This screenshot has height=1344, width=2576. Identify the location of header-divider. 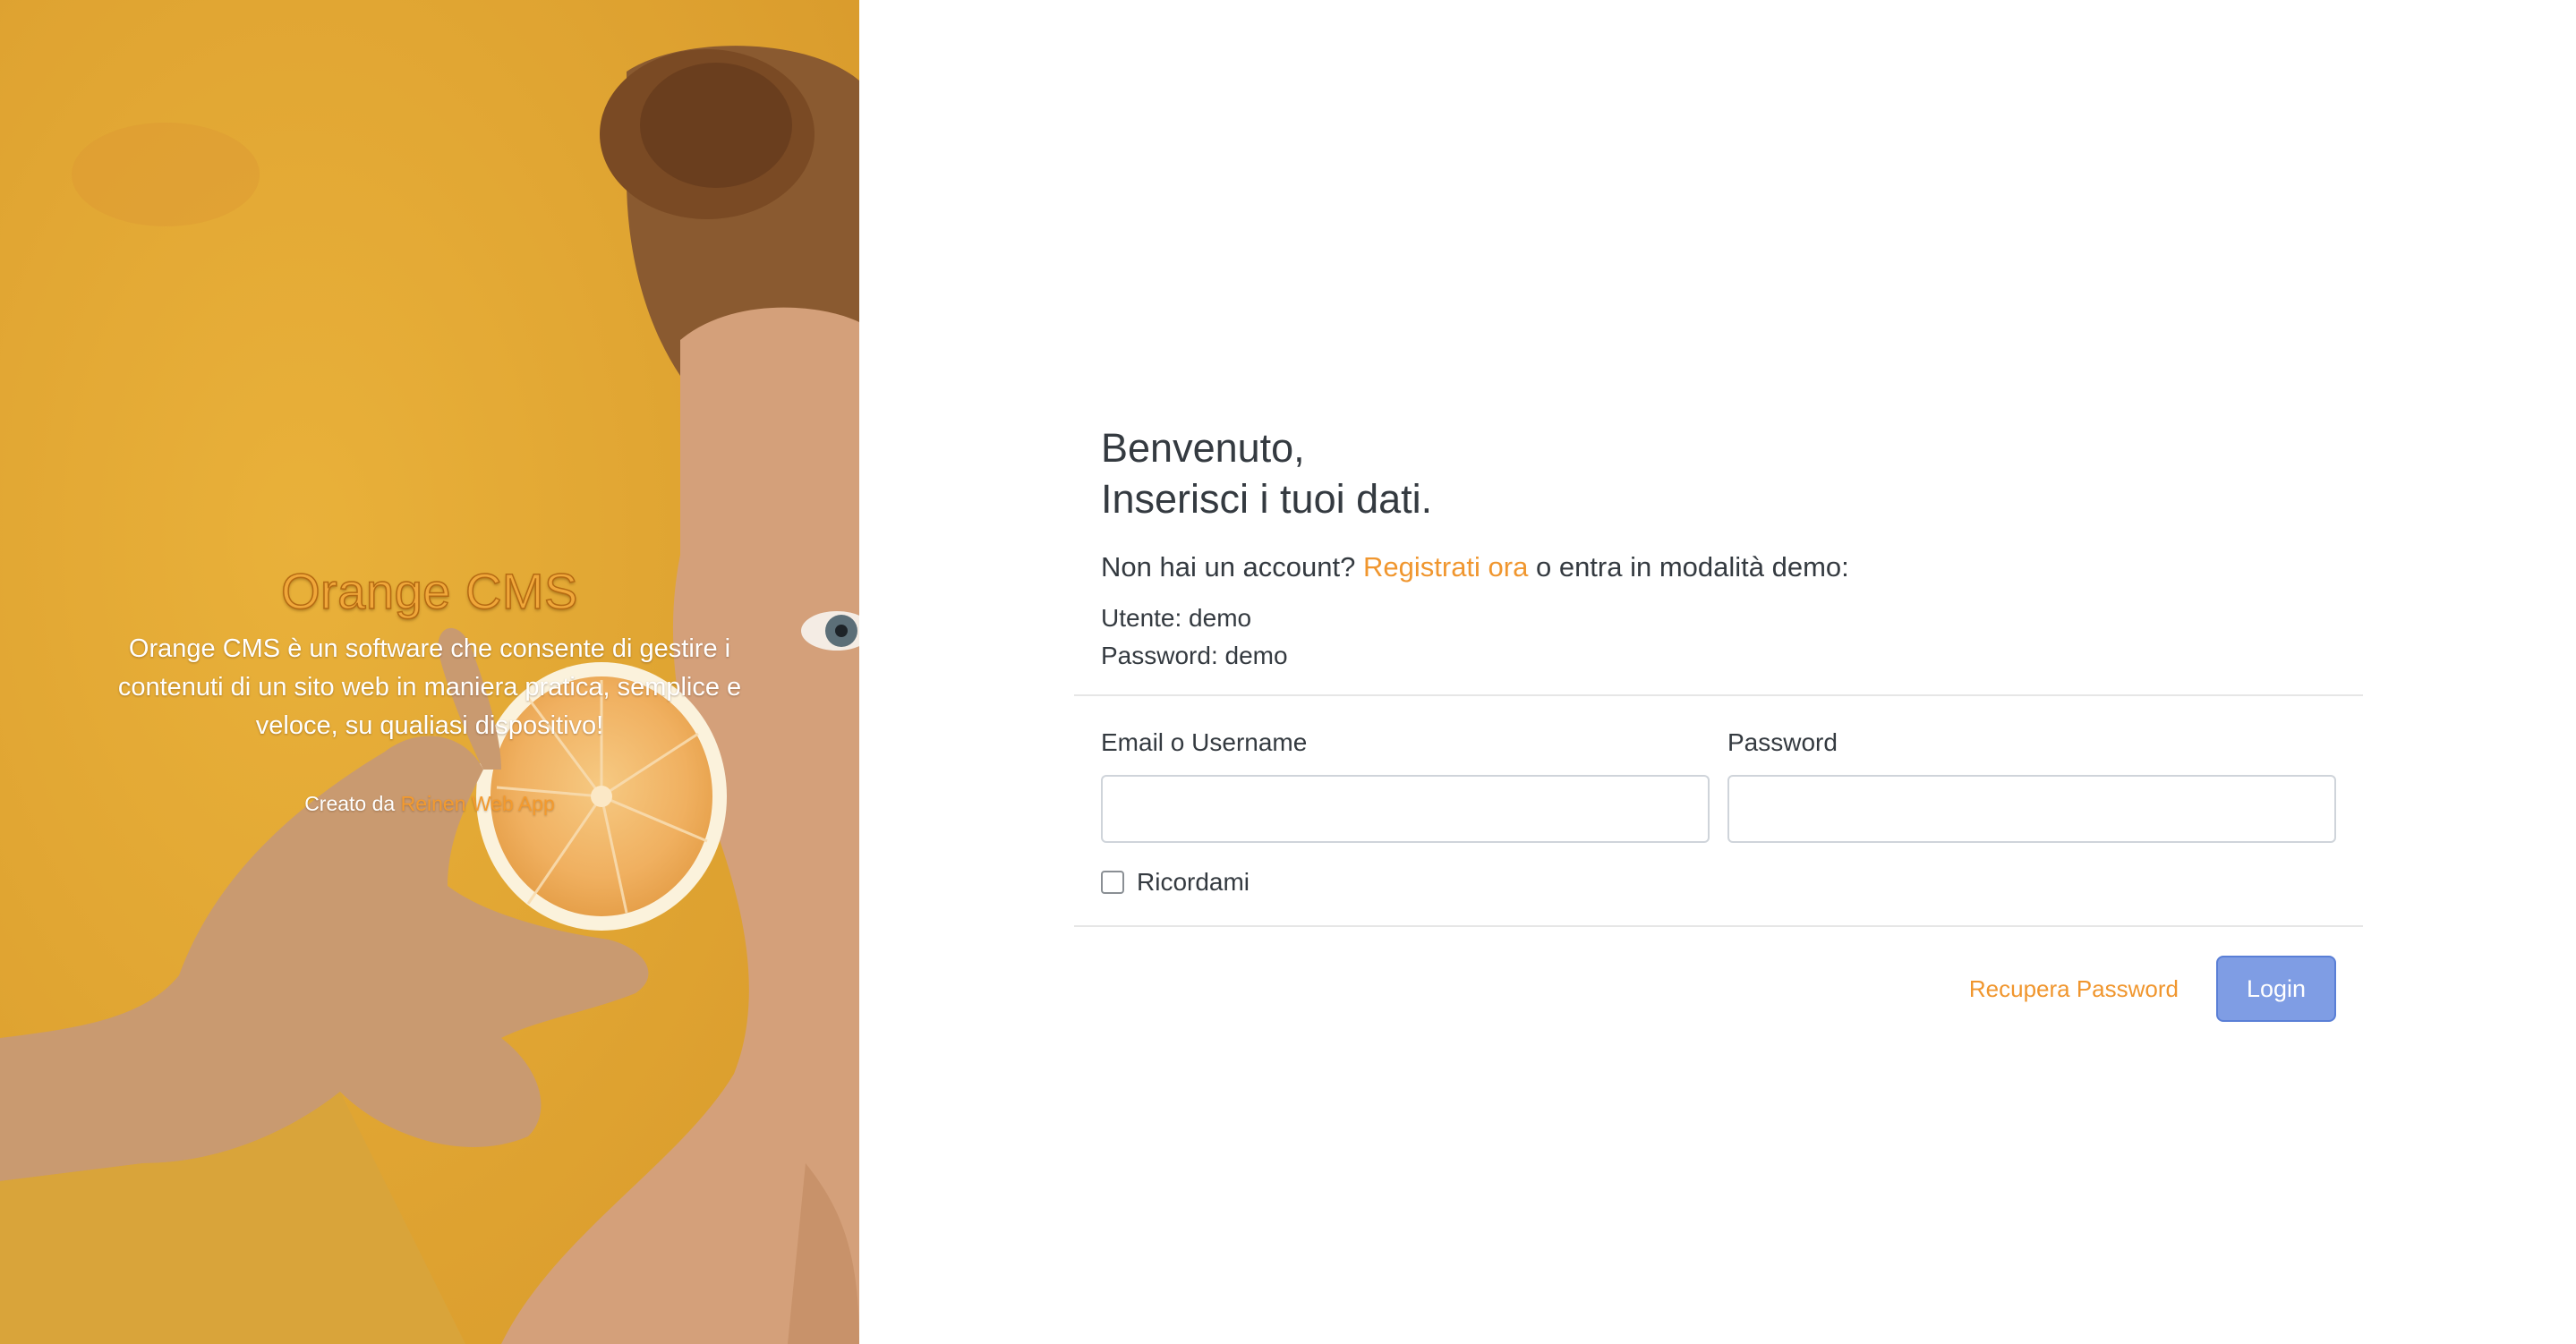
(1718, 695).